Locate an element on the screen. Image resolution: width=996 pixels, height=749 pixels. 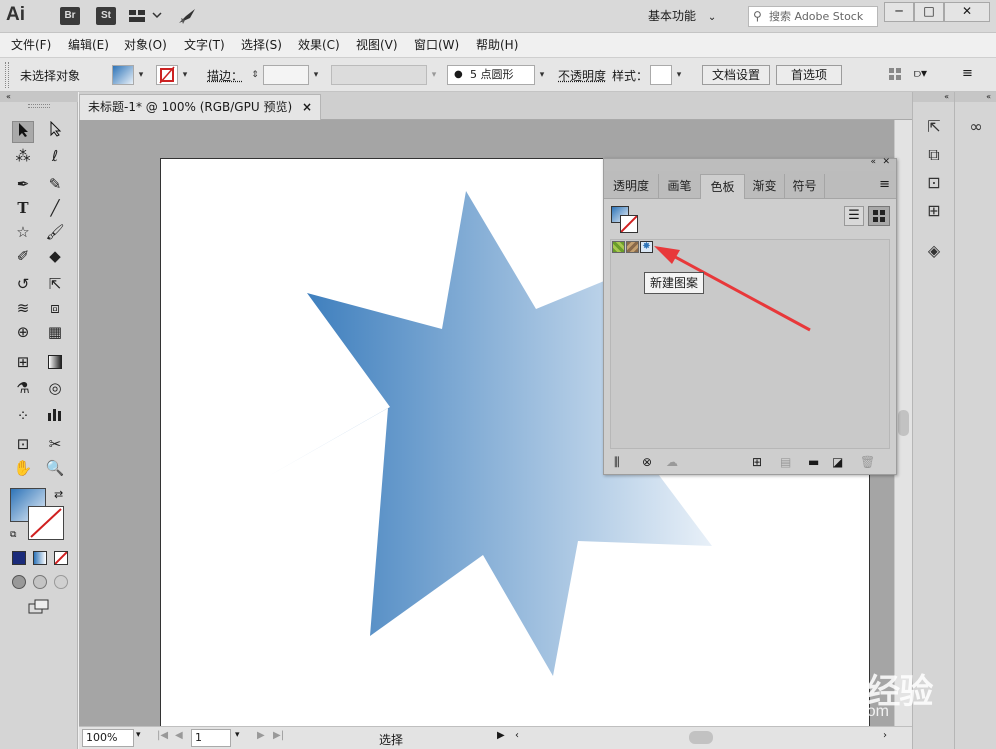
swatch-library-icon: ⫼ is located at coordinates (617, 462).